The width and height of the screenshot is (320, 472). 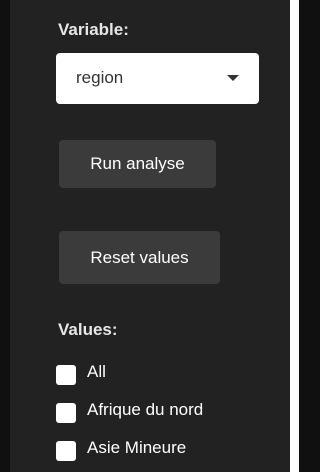 What do you see at coordinates (137, 447) in the screenshot?
I see `value-option-label: Asie Mineure` at bounding box center [137, 447].